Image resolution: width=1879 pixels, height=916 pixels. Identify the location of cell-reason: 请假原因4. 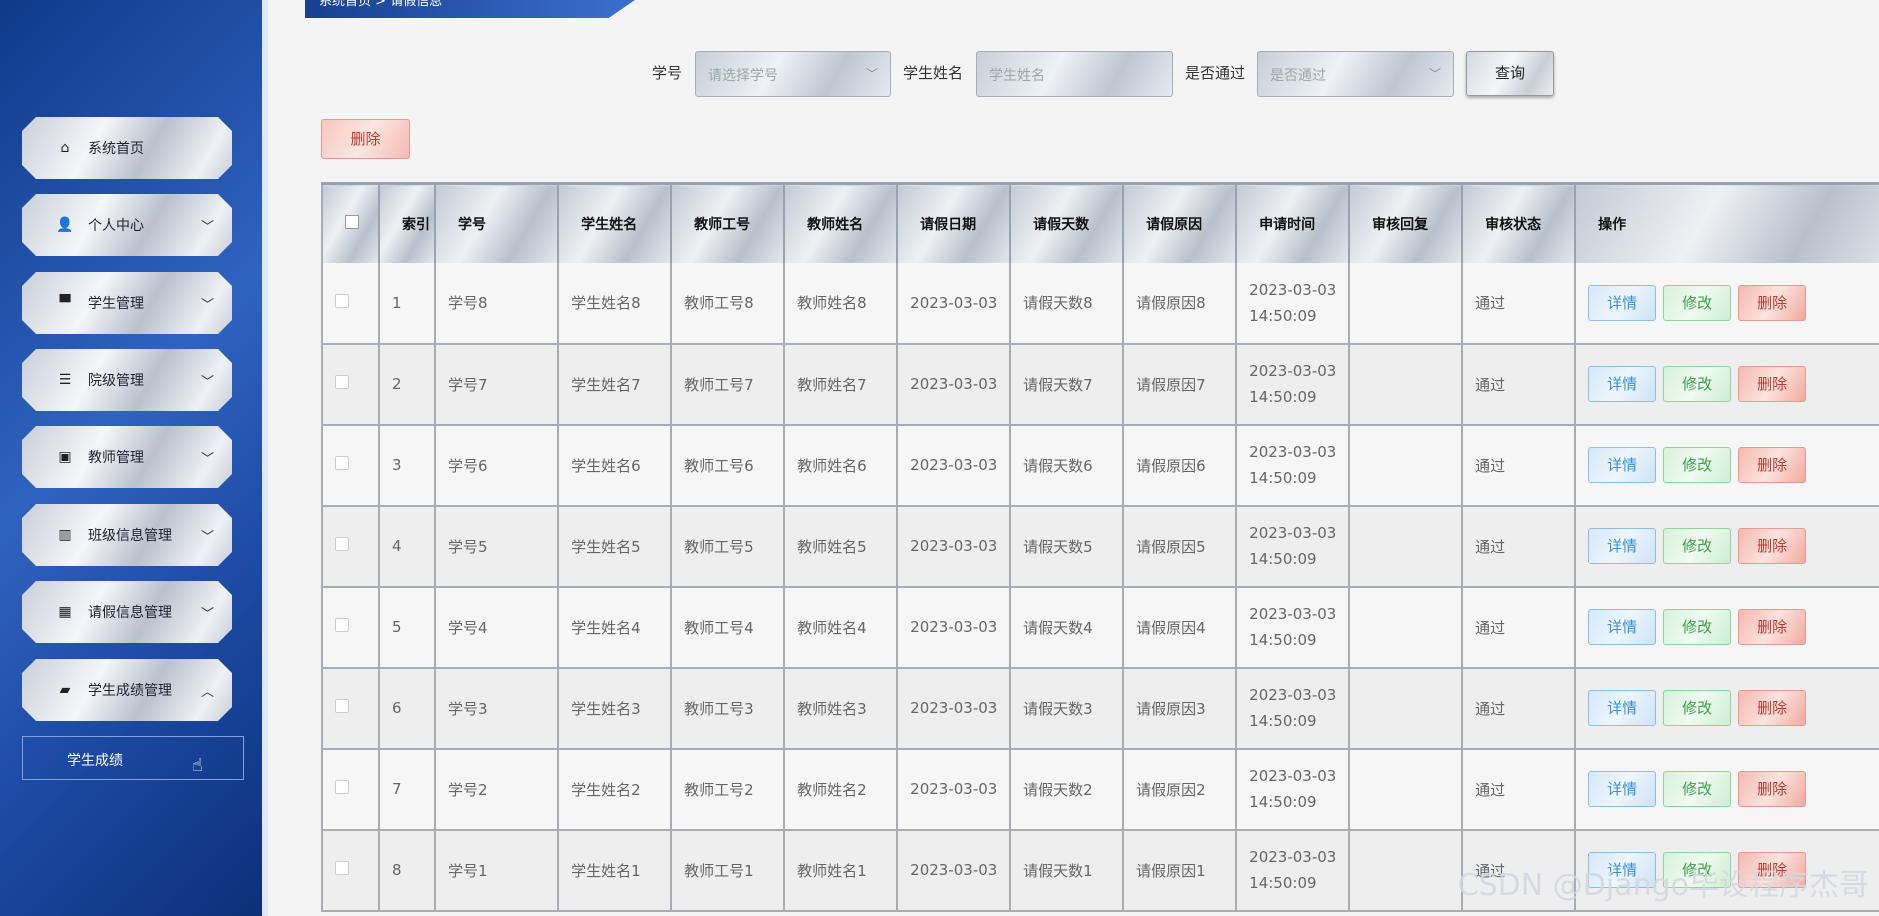
(1180, 627).